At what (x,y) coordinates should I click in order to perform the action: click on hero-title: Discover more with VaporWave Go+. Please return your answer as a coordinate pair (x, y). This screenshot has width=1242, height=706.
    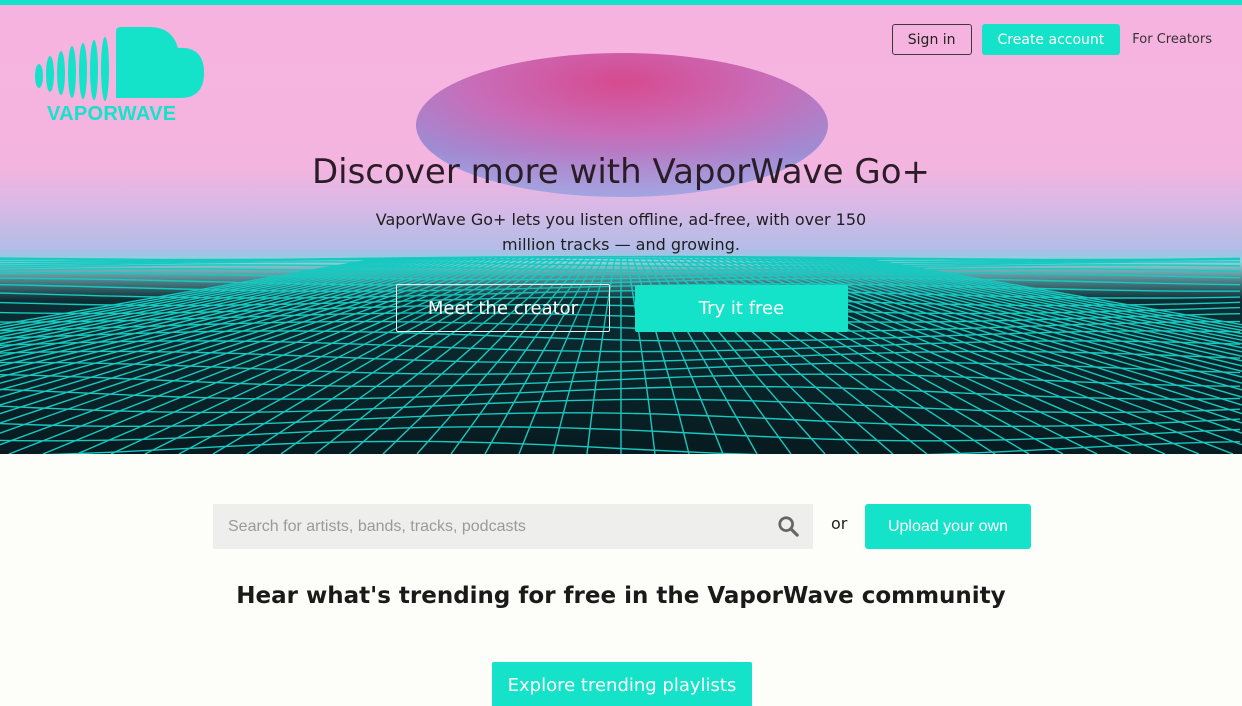
    Looking at the image, I should click on (621, 172).